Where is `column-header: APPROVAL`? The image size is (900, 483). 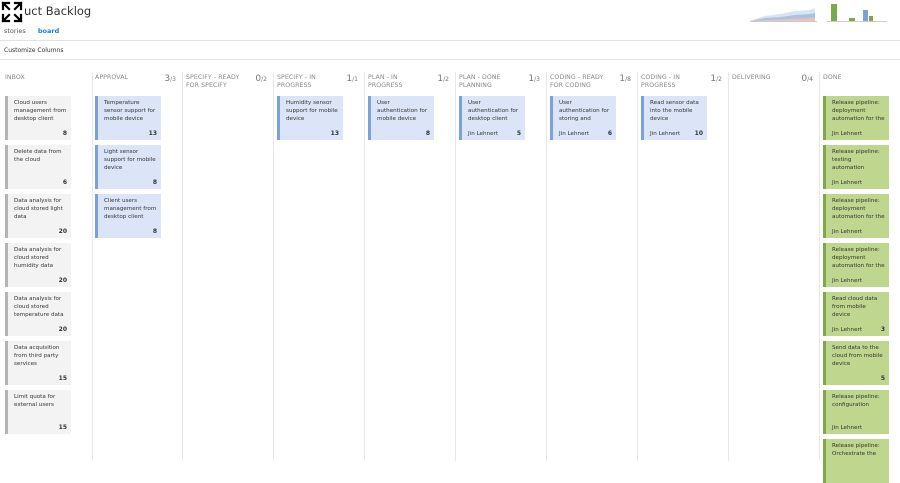
column-header: APPROVAL is located at coordinates (126, 78).